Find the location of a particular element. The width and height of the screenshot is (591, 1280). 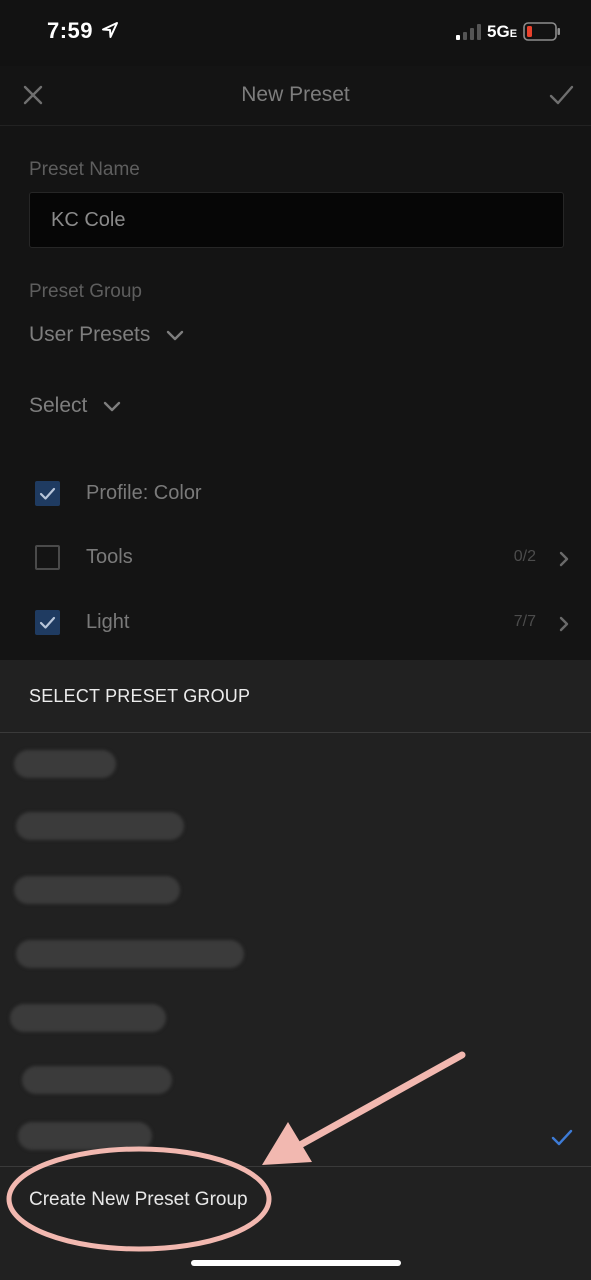

preset-group-dropdown: User Presets is located at coordinates (106, 335).